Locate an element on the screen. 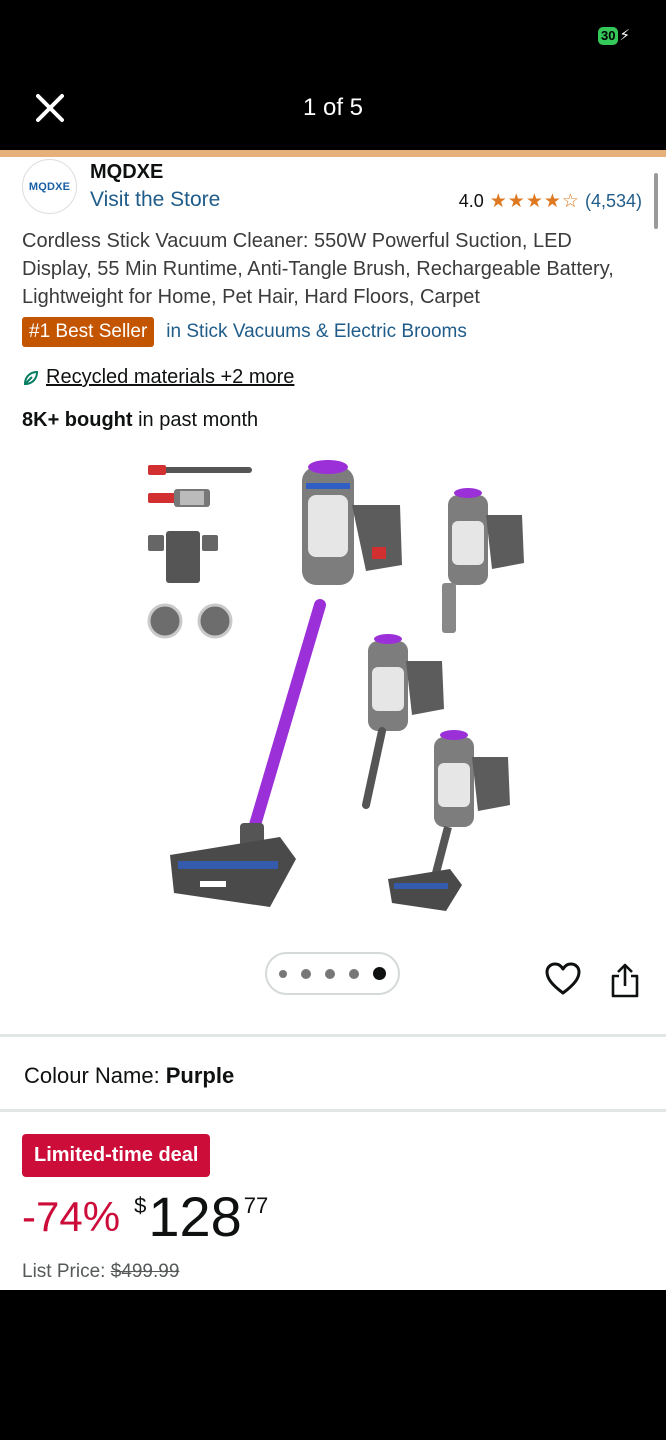  sustainability-label: Recycled materials +2 more is located at coordinates (170, 377).